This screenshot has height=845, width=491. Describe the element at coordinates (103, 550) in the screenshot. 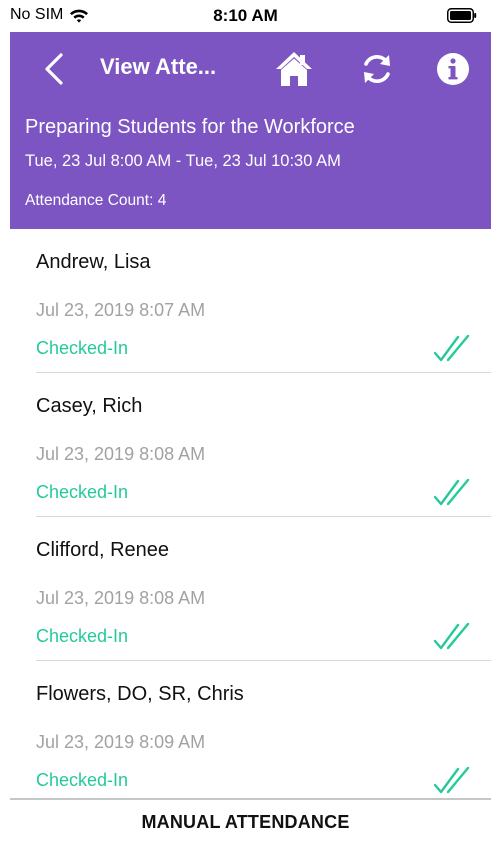

I see `attendee-name: Clifford, Renee` at that location.